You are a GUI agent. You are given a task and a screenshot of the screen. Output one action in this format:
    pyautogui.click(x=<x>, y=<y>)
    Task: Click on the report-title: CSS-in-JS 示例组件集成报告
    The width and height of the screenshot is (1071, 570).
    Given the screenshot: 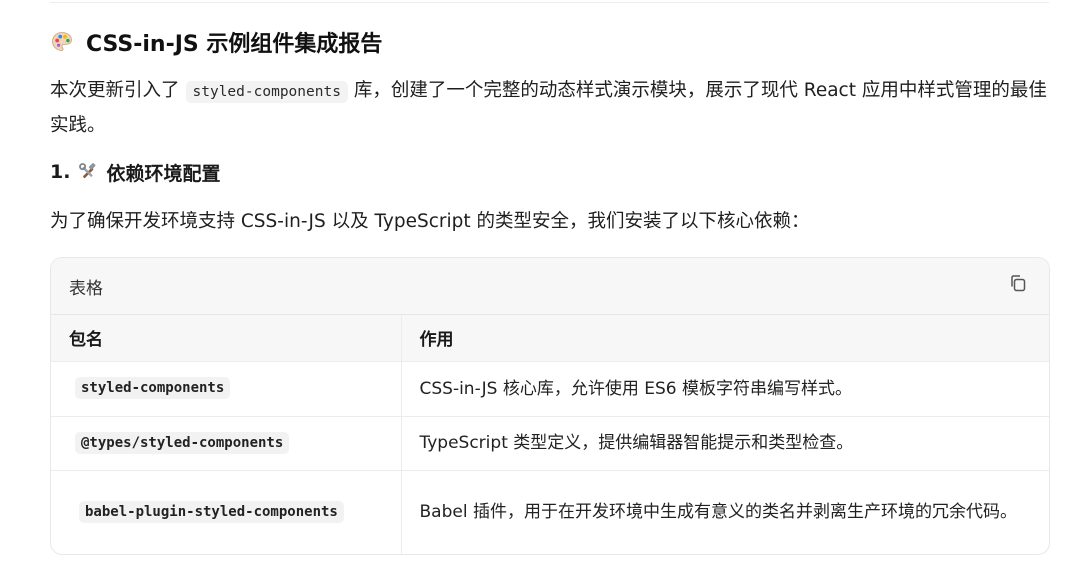 What is the action you would take?
    pyautogui.click(x=550, y=42)
    